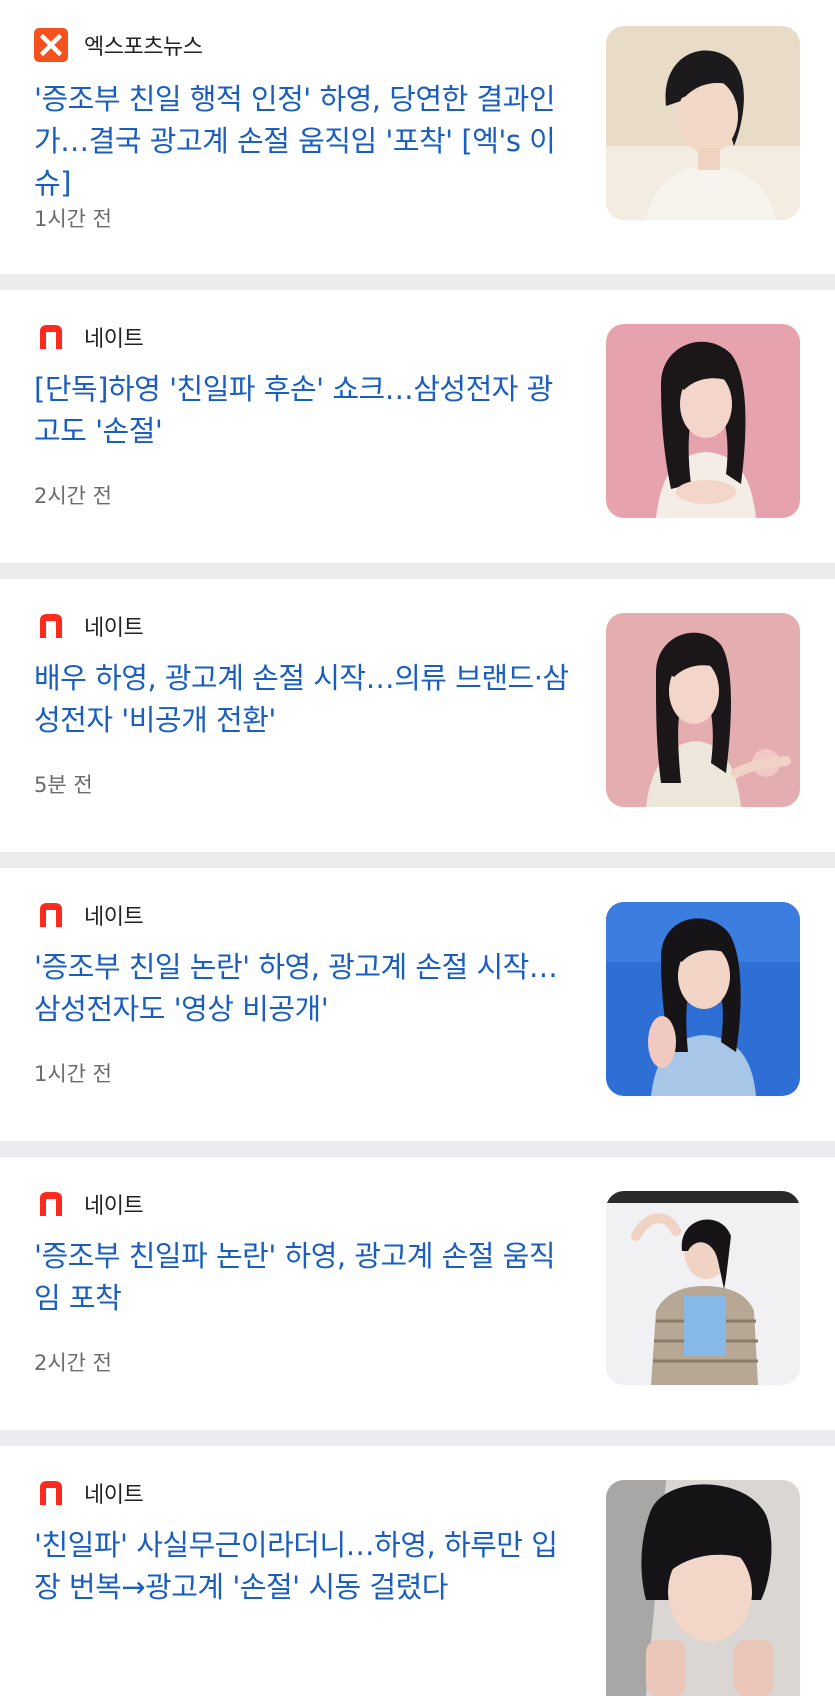  What do you see at coordinates (63, 785) in the screenshot?
I see `timestamp: 5분 전` at bounding box center [63, 785].